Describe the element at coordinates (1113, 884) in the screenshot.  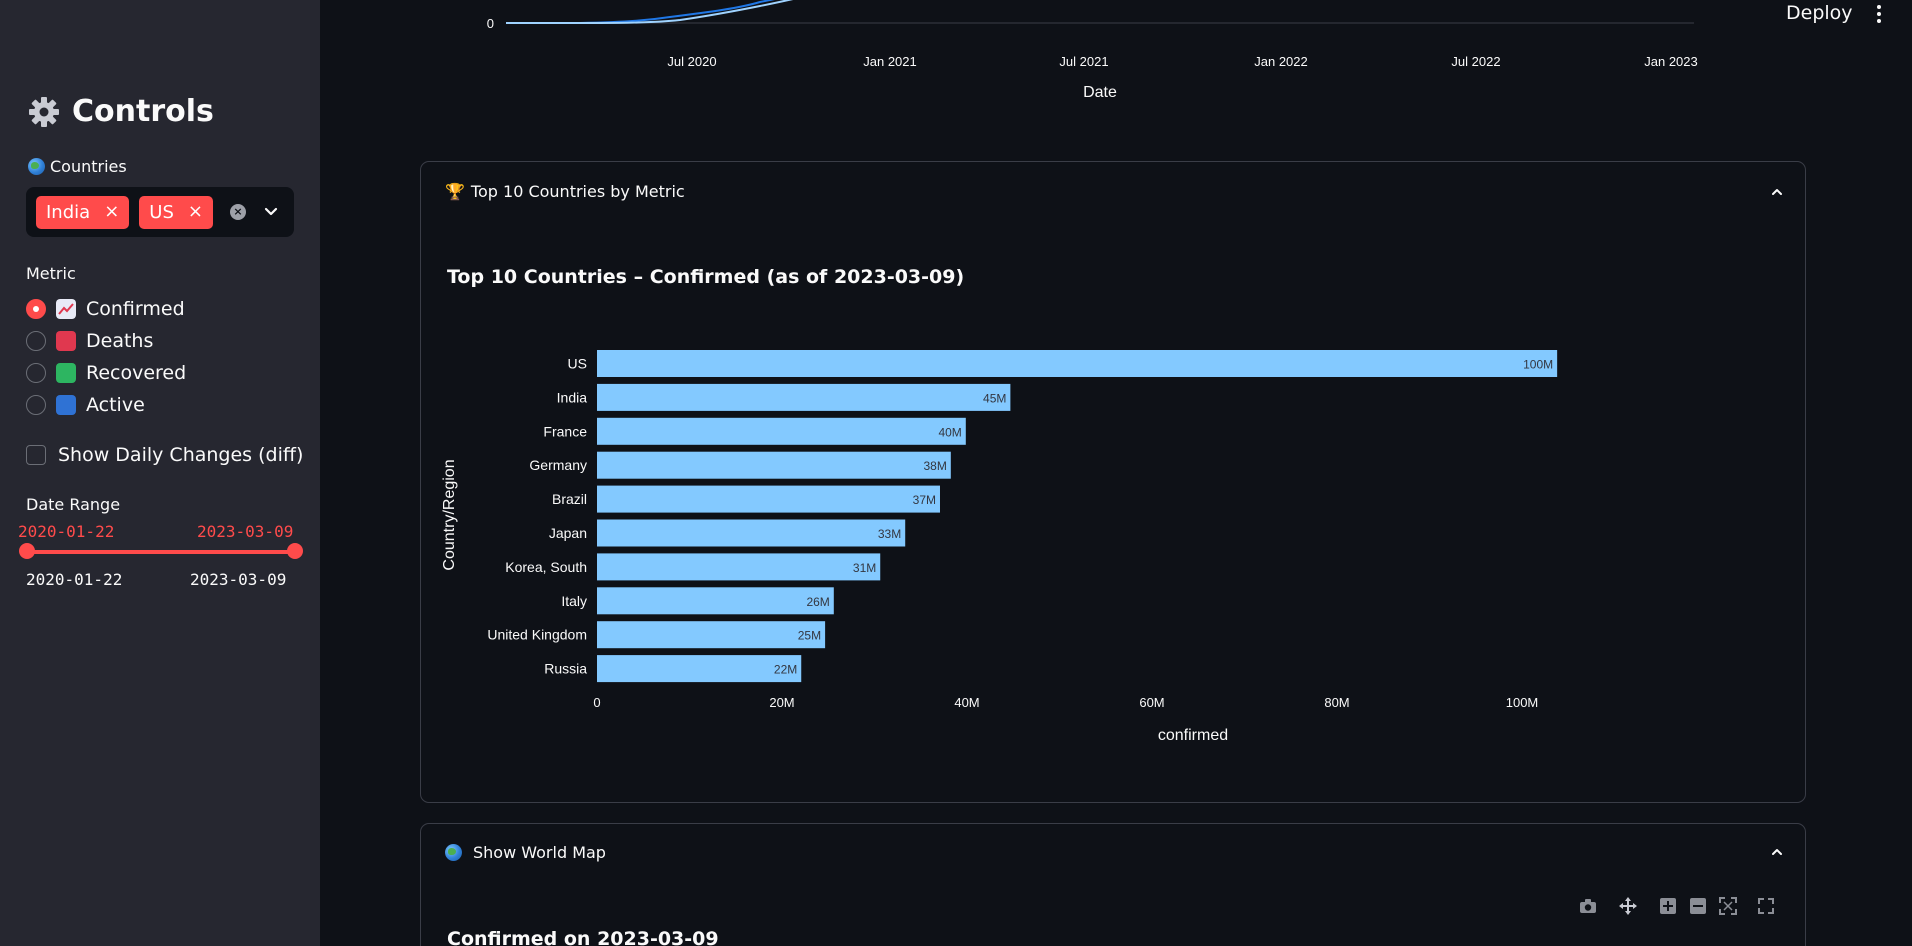
I see `world-map-expander: Show World Map Confirmed on 2023-03-09` at that location.